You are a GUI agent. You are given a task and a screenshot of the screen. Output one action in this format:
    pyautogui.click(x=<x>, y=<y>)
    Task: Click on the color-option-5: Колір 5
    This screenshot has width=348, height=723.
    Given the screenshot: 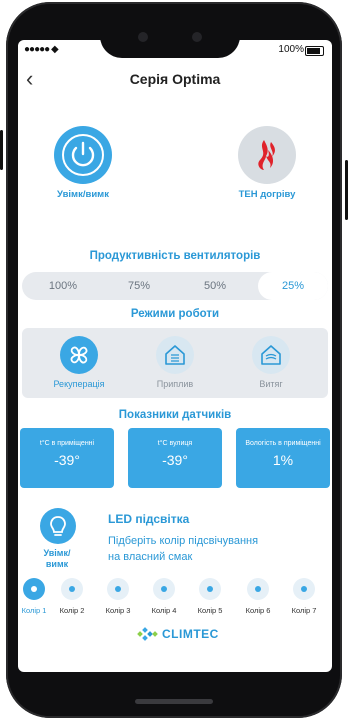 What is the action you would take?
    pyautogui.click(x=210, y=596)
    